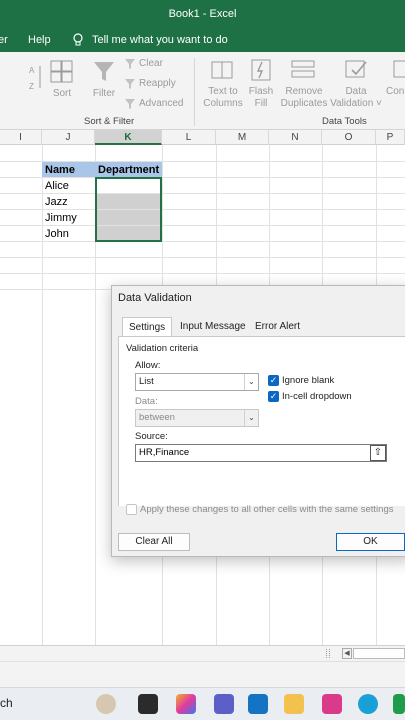  I want to click on svg-text: A, so click(32, 70).